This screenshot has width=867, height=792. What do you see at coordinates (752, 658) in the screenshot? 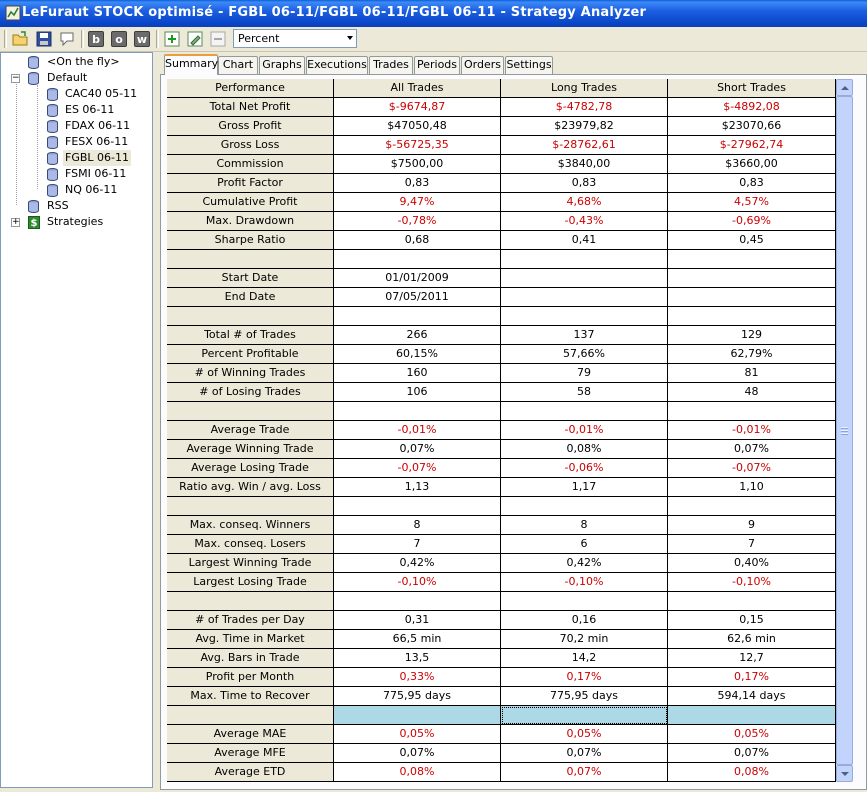
I see `value-cell: 12,7` at bounding box center [752, 658].